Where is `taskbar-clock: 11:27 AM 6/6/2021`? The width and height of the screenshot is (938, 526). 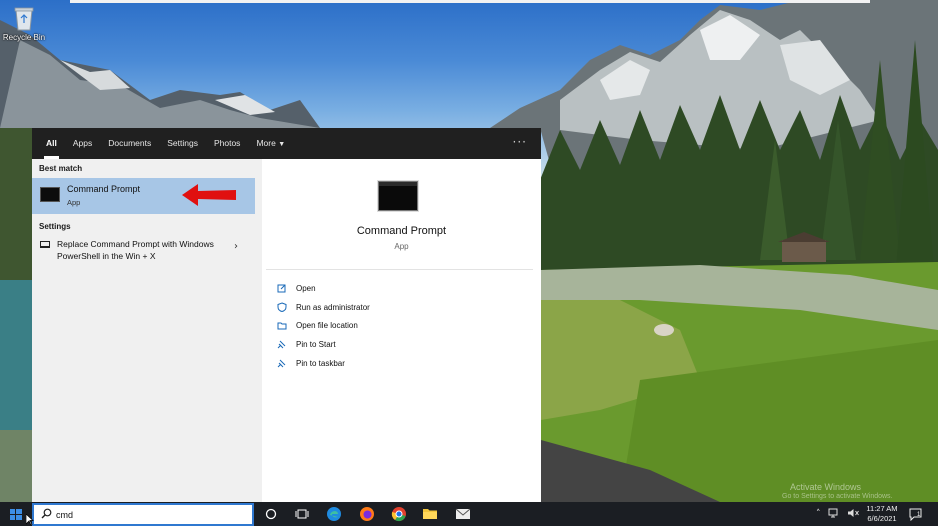
taskbar-clock: 11:27 AM 6/6/2021 is located at coordinates (882, 514).